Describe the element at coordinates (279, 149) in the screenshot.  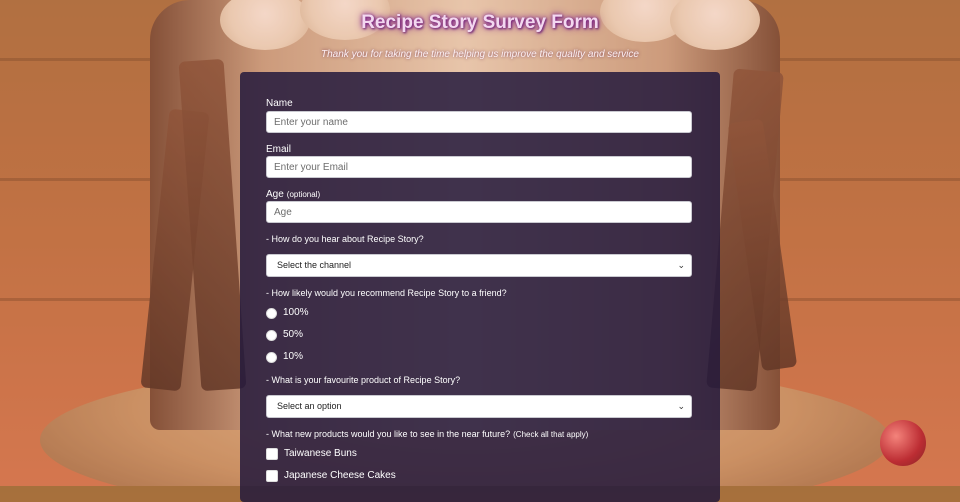
I see `email-label: Email` at that location.